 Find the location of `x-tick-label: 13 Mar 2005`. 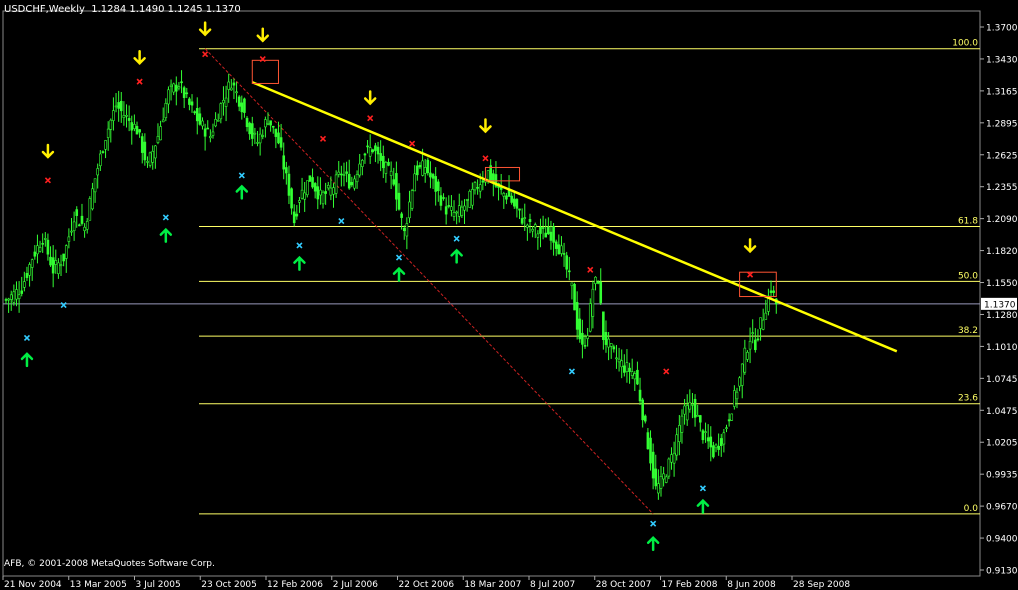

x-tick-label: 13 Mar 2005 is located at coordinates (98, 585).